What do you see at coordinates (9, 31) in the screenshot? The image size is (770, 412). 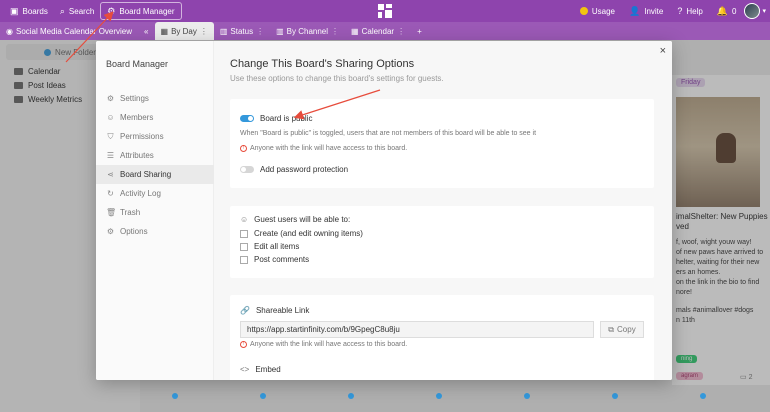 I see `eye-icon: ◉` at bounding box center [9, 31].